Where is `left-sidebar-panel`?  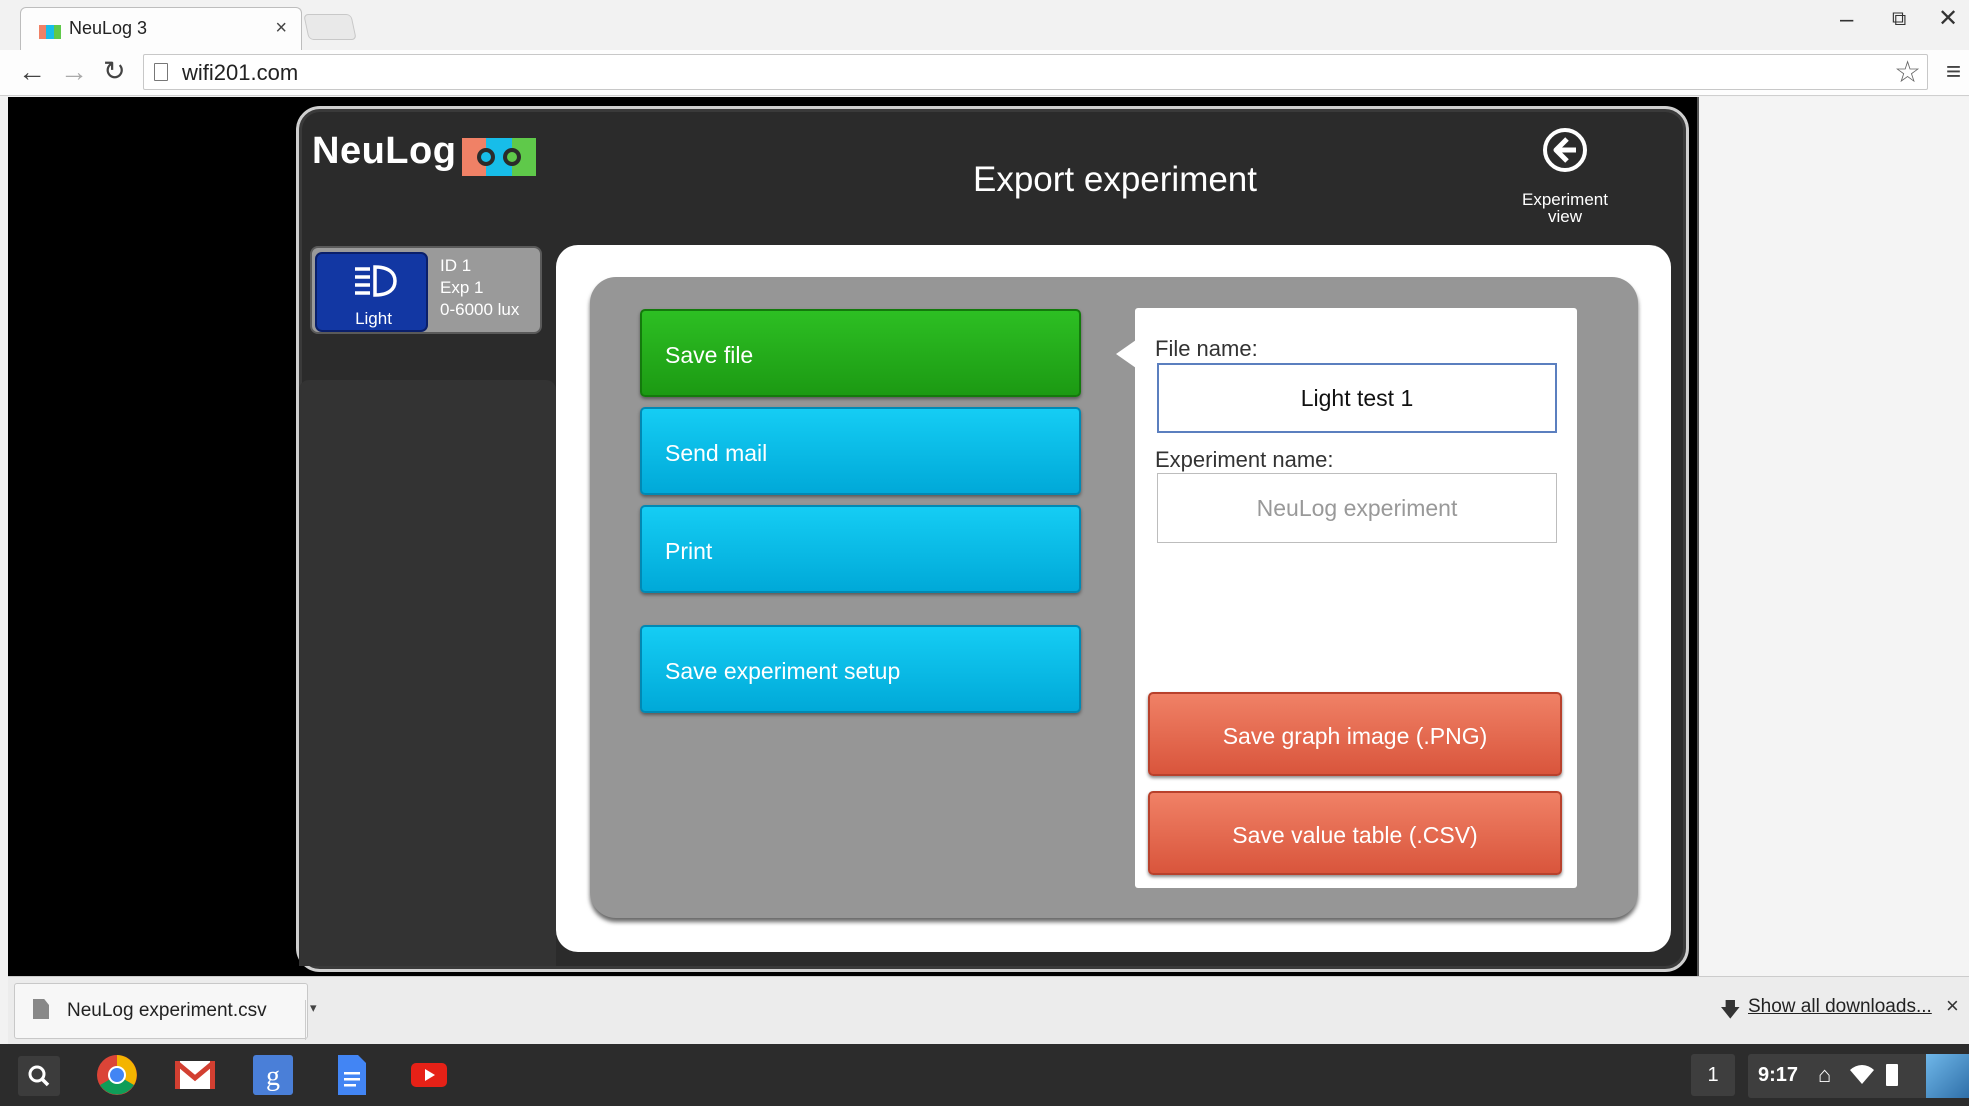 left-sidebar-panel is located at coordinates (427, 673).